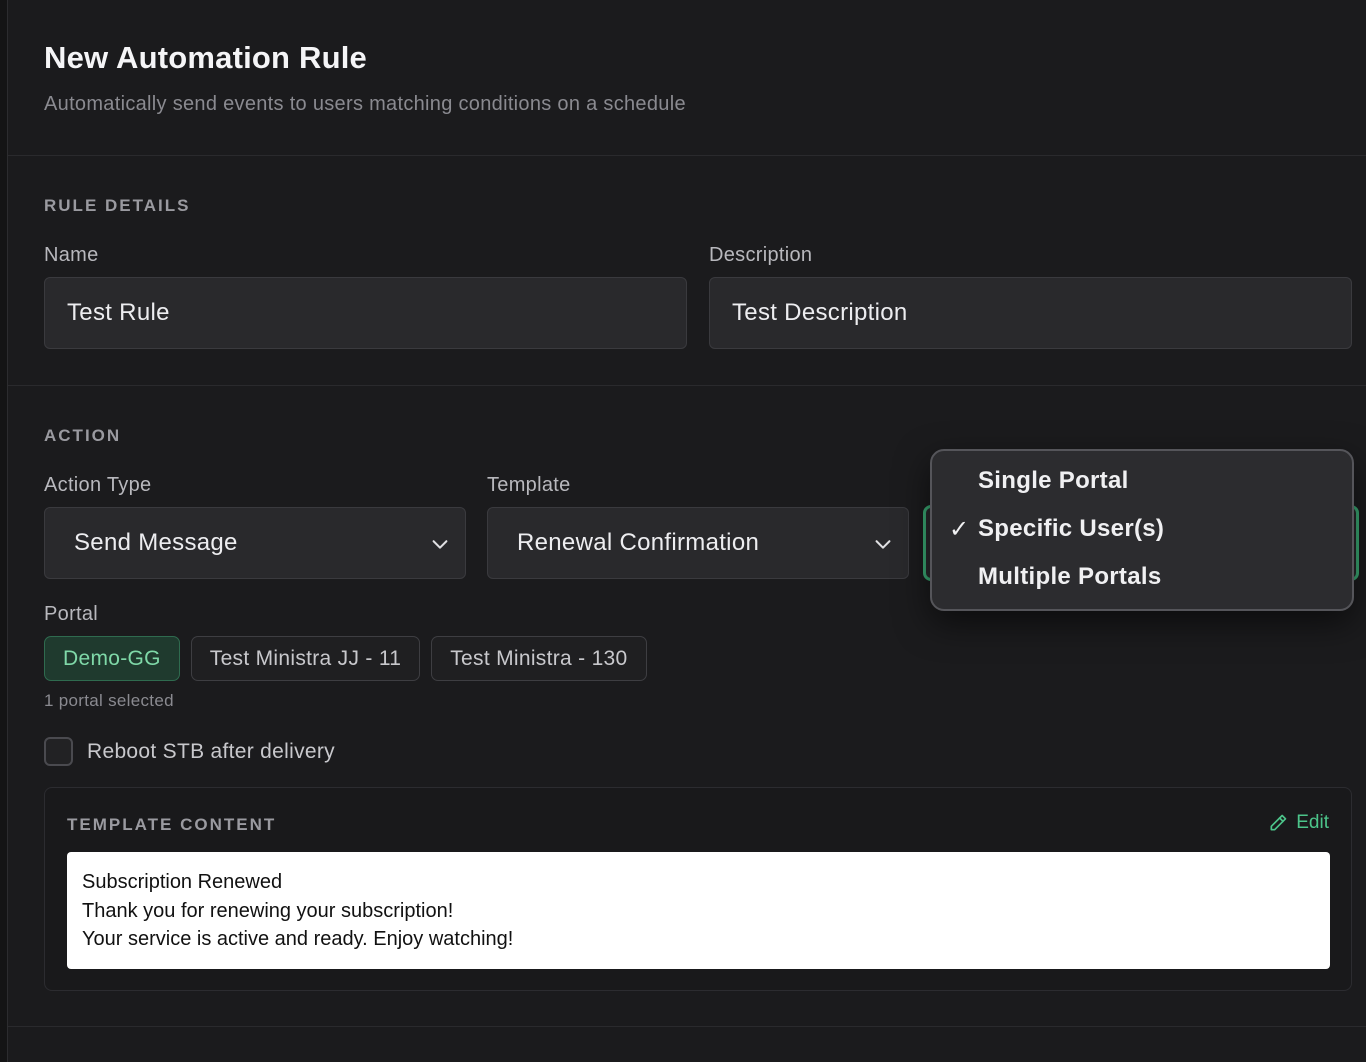 The width and height of the screenshot is (1366, 1062). I want to click on description-label: Description, so click(761, 255).